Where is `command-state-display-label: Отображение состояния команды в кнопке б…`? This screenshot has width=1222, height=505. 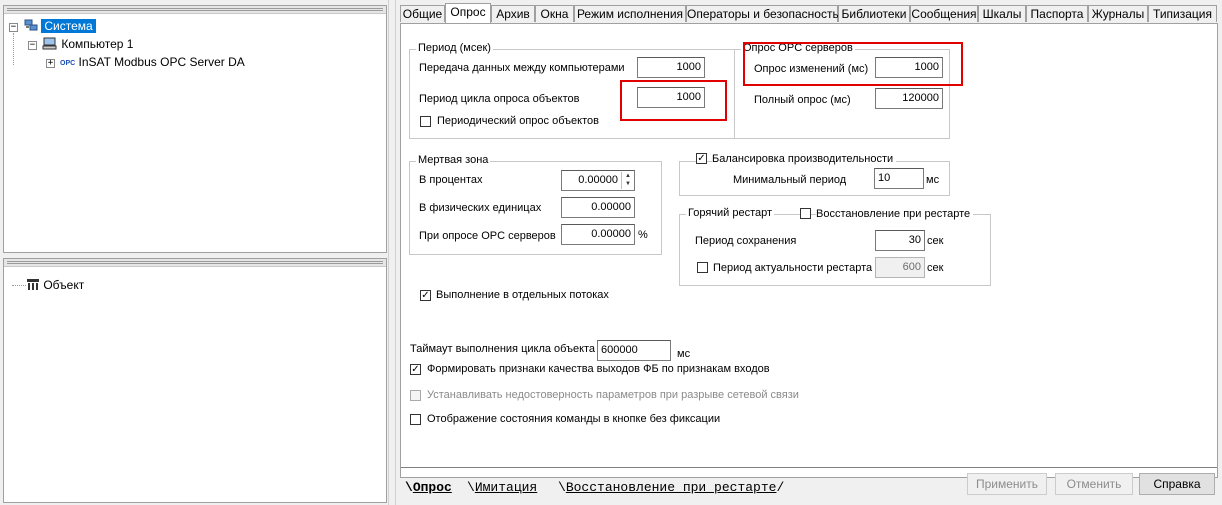 command-state-display-label: Отображение состояния команды в кнопке б… is located at coordinates (574, 419).